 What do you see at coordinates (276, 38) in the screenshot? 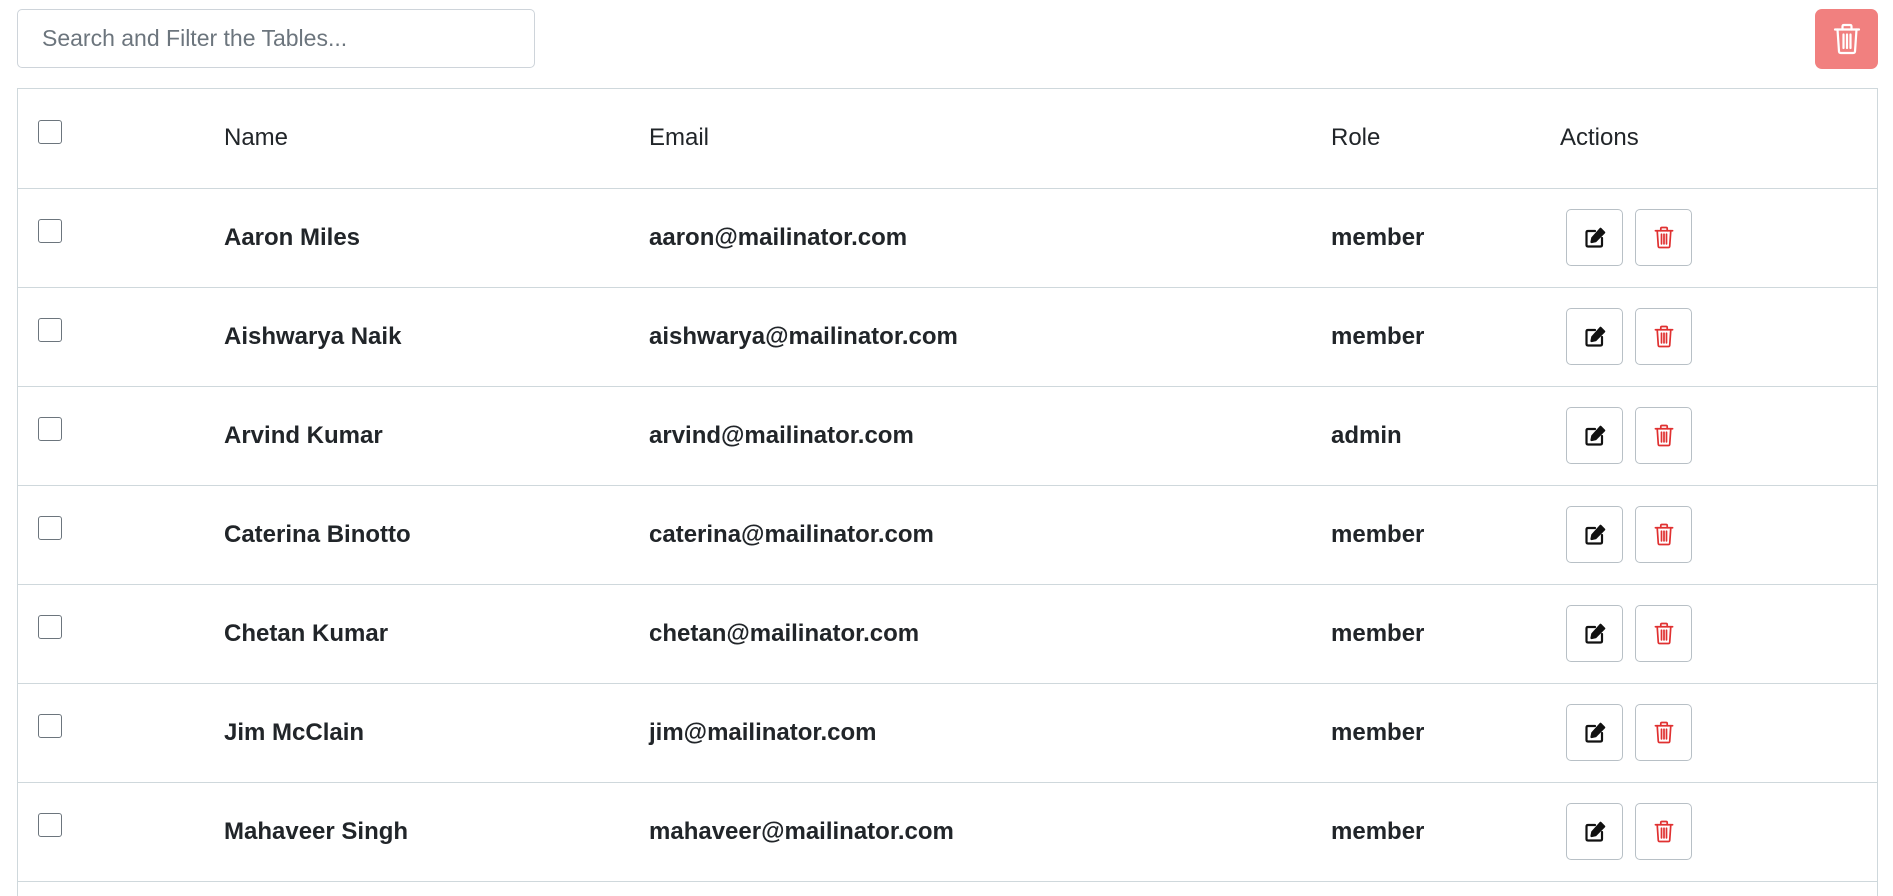
I see `search-input` at bounding box center [276, 38].